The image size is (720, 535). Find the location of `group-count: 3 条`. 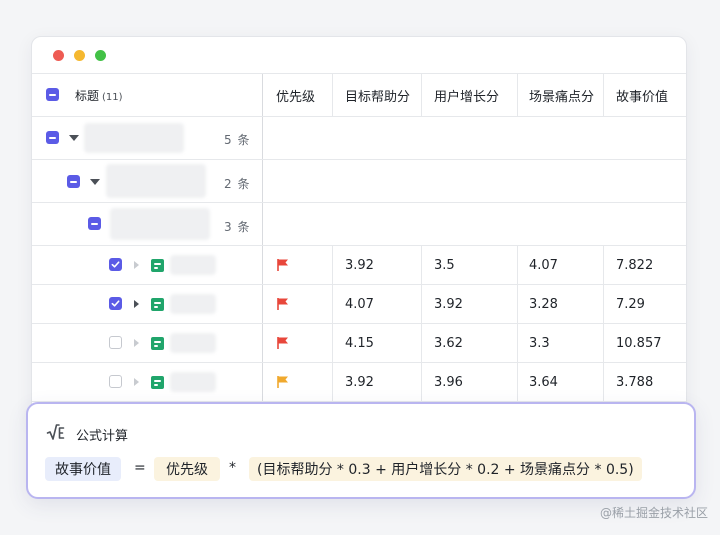

group-count: 3 条 is located at coordinates (237, 227).